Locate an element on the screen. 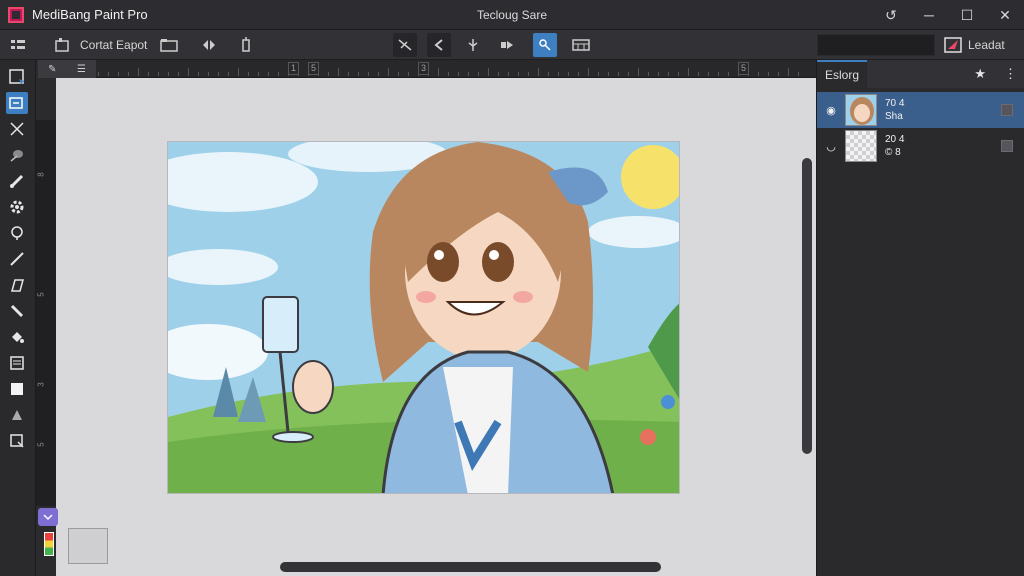 The image size is (1024, 576). move-icon is located at coordinates (16, 103).